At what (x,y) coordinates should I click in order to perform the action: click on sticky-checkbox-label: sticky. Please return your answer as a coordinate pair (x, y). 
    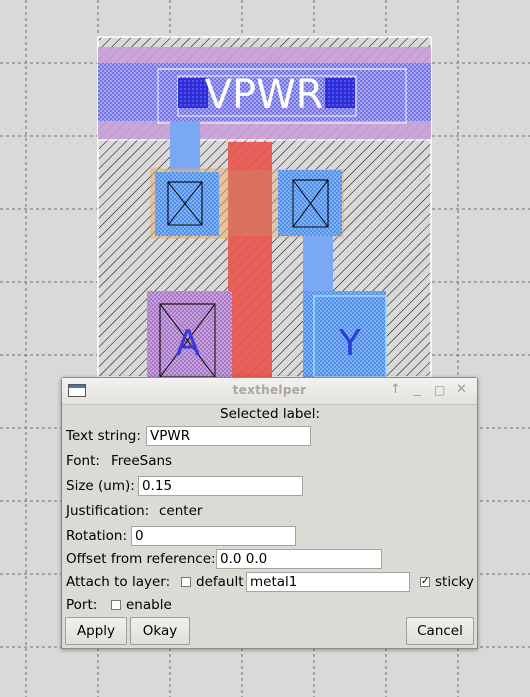
    Looking at the image, I should click on (454, 582).